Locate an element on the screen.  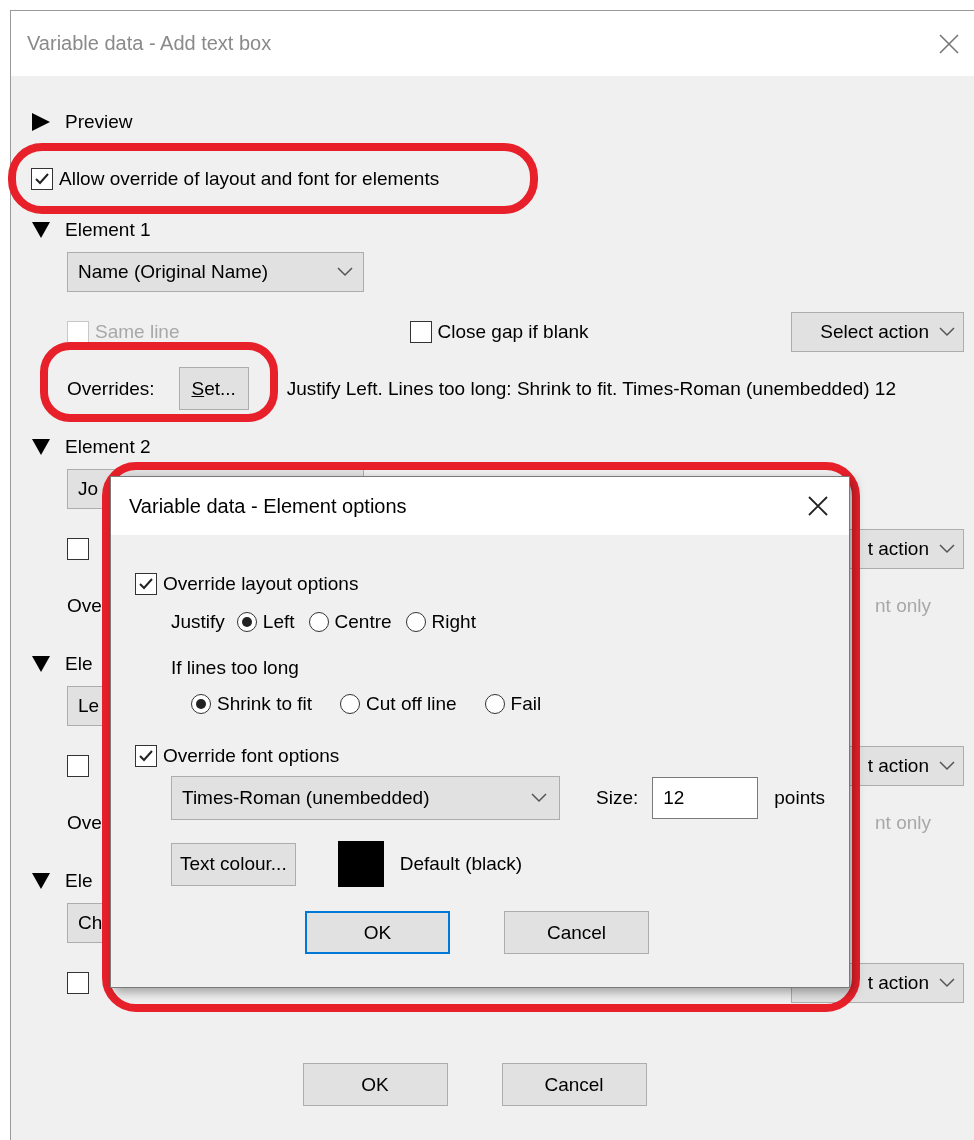
overrides-summary: Justify Left. Lines too long: Shrink to fit. Times-Roman (unembedded) 12 is located at coordinates (591, 388).